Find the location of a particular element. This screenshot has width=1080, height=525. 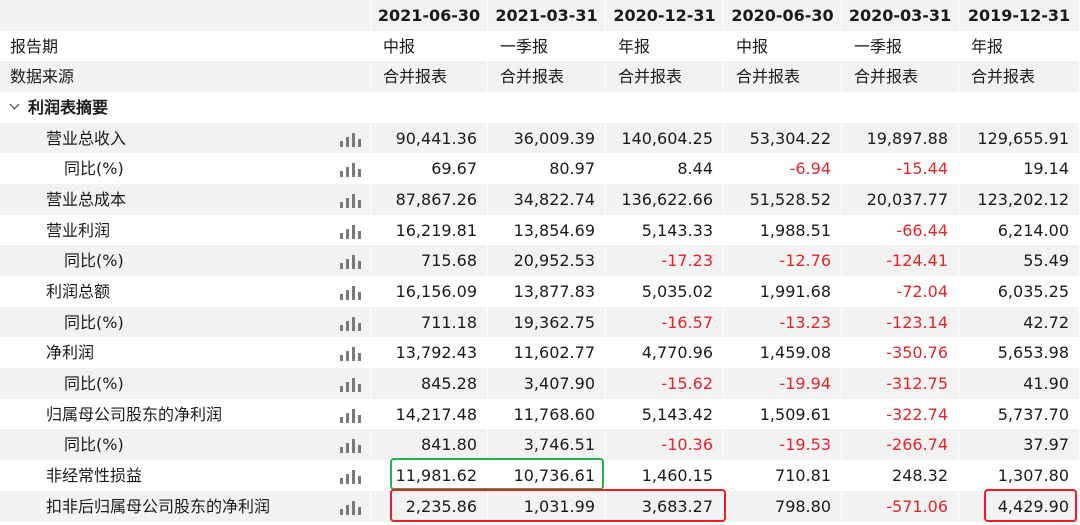

column-date: 2021-06-30 is located at coordinates (429, 15).